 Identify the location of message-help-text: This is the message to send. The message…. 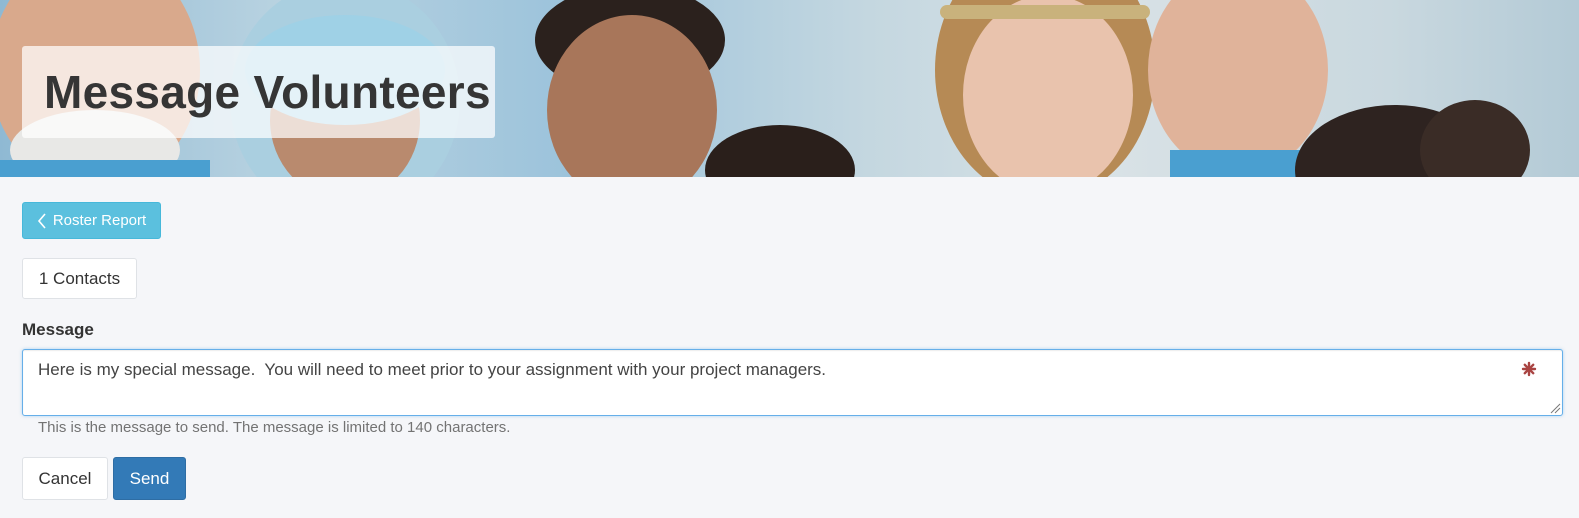
(274, 427).